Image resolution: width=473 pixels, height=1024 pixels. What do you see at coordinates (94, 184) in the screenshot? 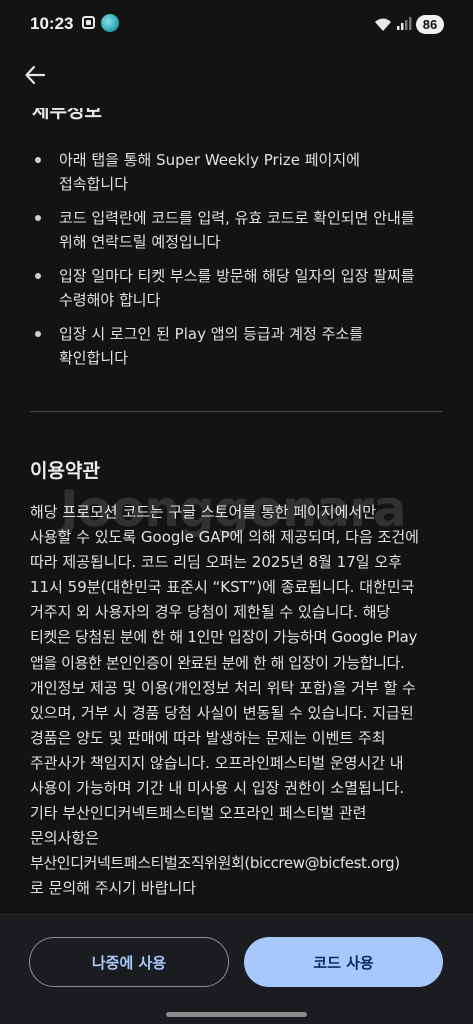
I see `bullet-line: 접속합니다` at bounding box center [94, 184].